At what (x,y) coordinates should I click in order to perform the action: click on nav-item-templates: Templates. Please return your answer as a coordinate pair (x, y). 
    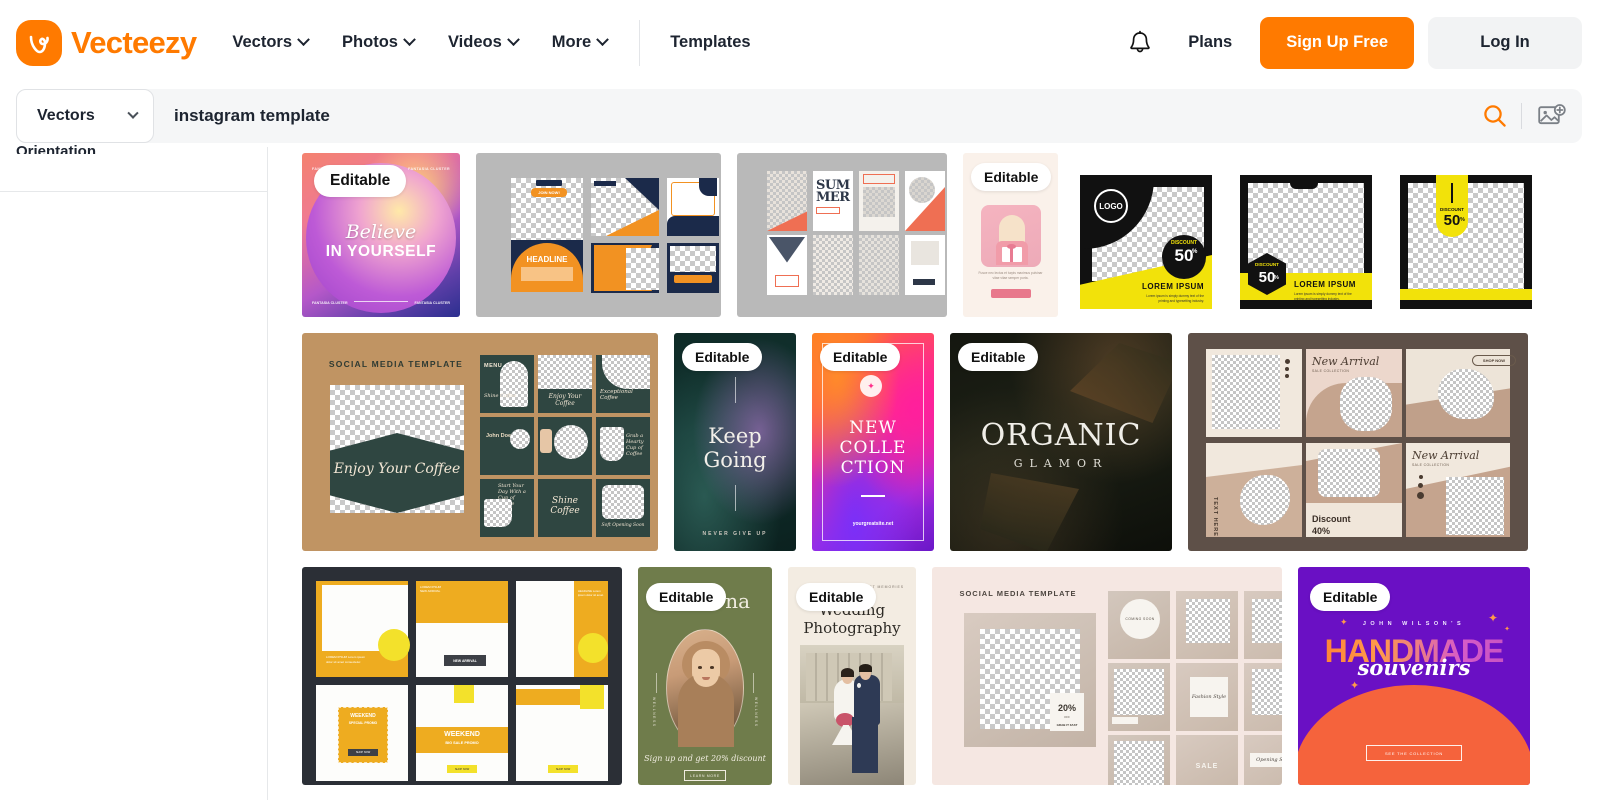
    Looking at the image, I should click on (710, 42).